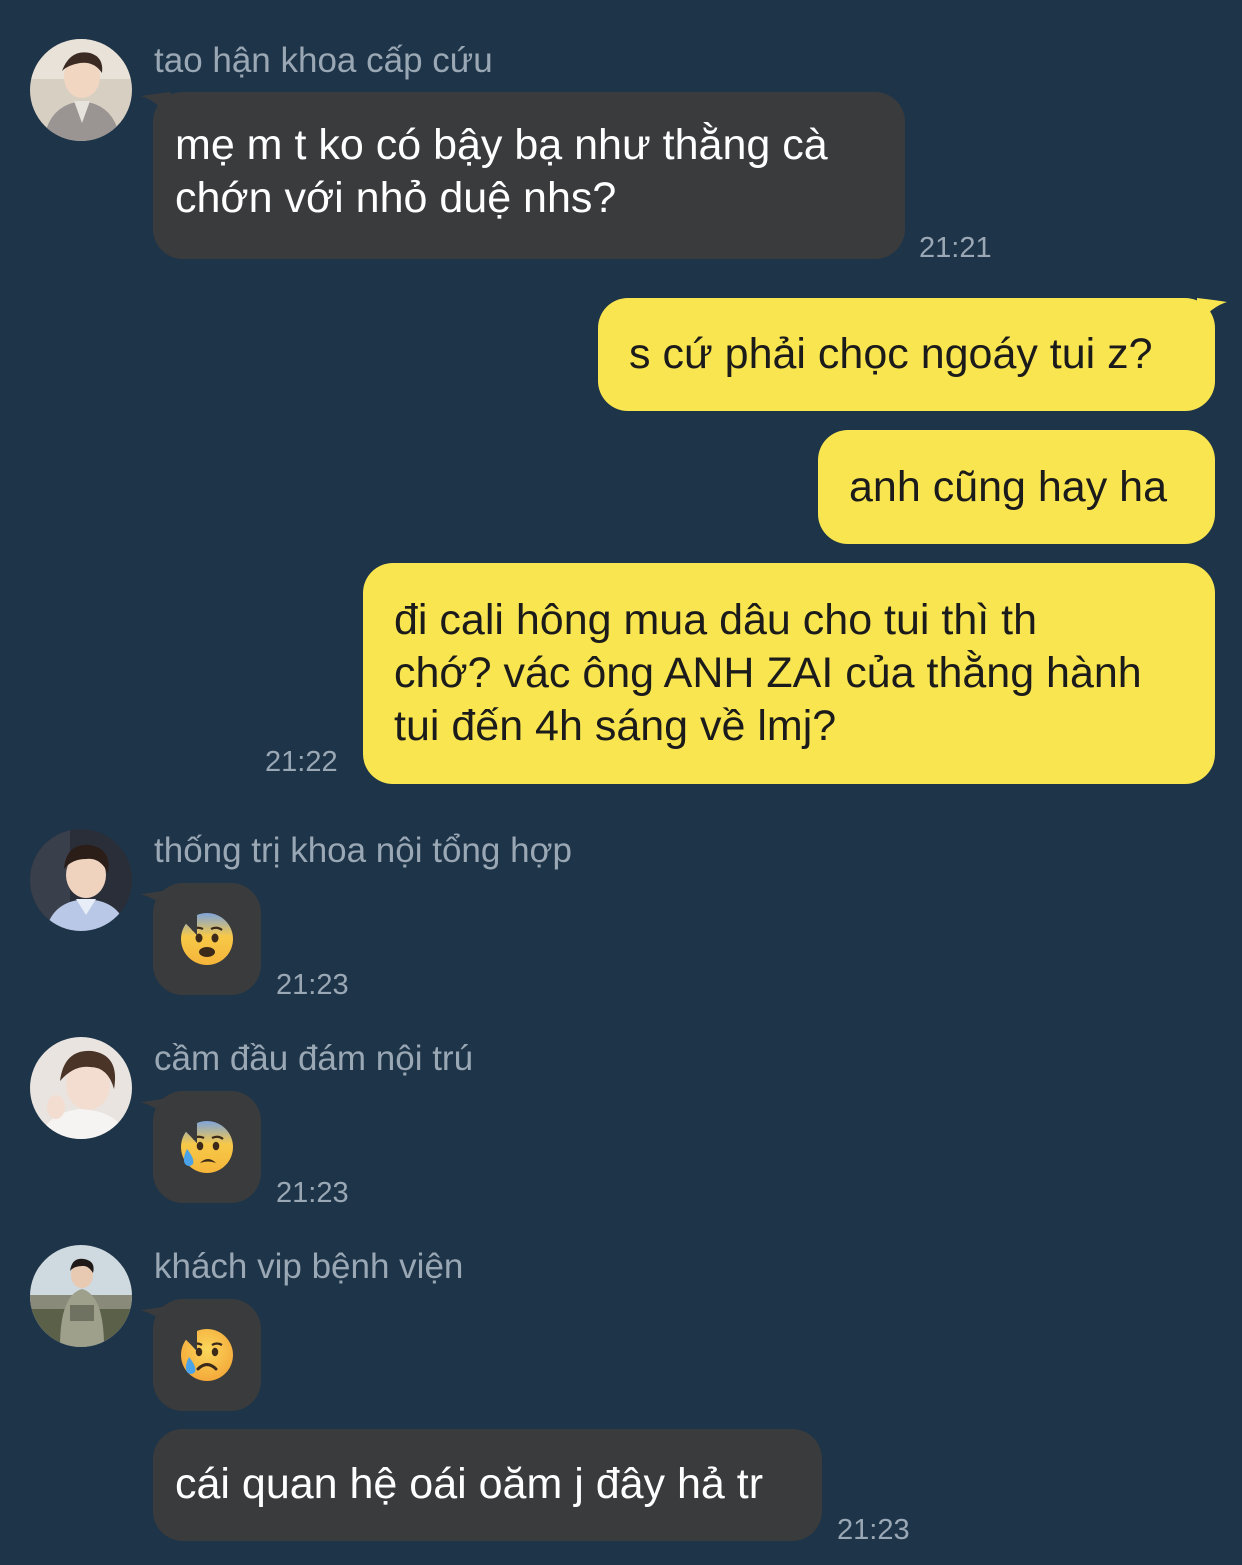  Describe the element at coordinates (501, 145) in the screenshot. I see `message-line: mẹ m t ko có bậy bạ như thằng cà` at that location.